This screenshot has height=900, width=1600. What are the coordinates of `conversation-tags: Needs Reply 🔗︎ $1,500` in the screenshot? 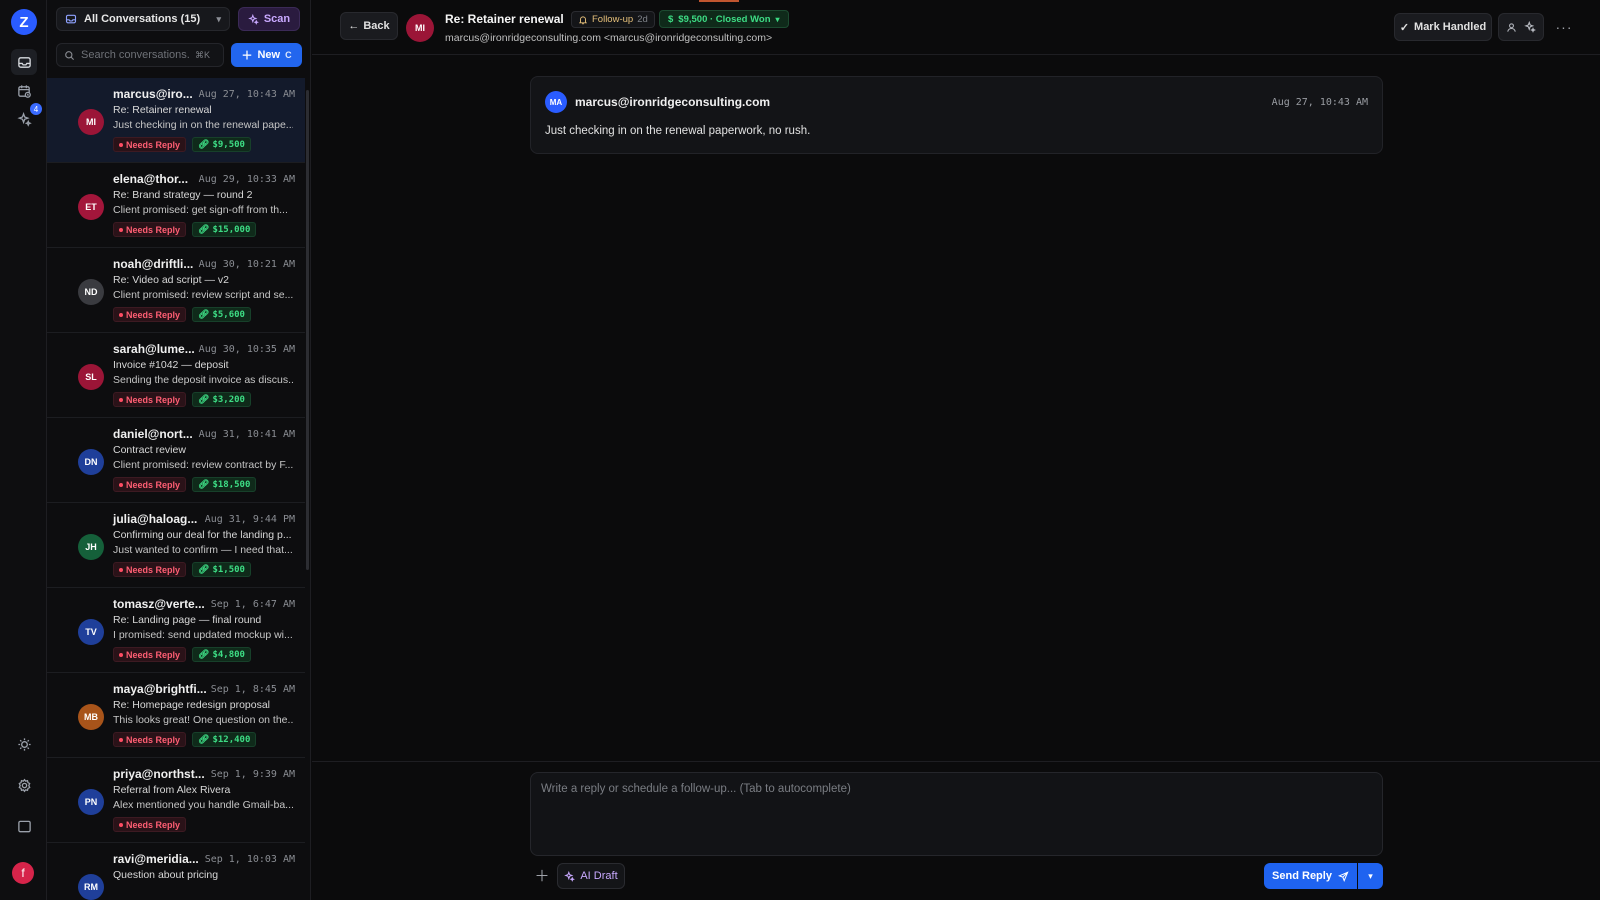 It's located at (182, 569).